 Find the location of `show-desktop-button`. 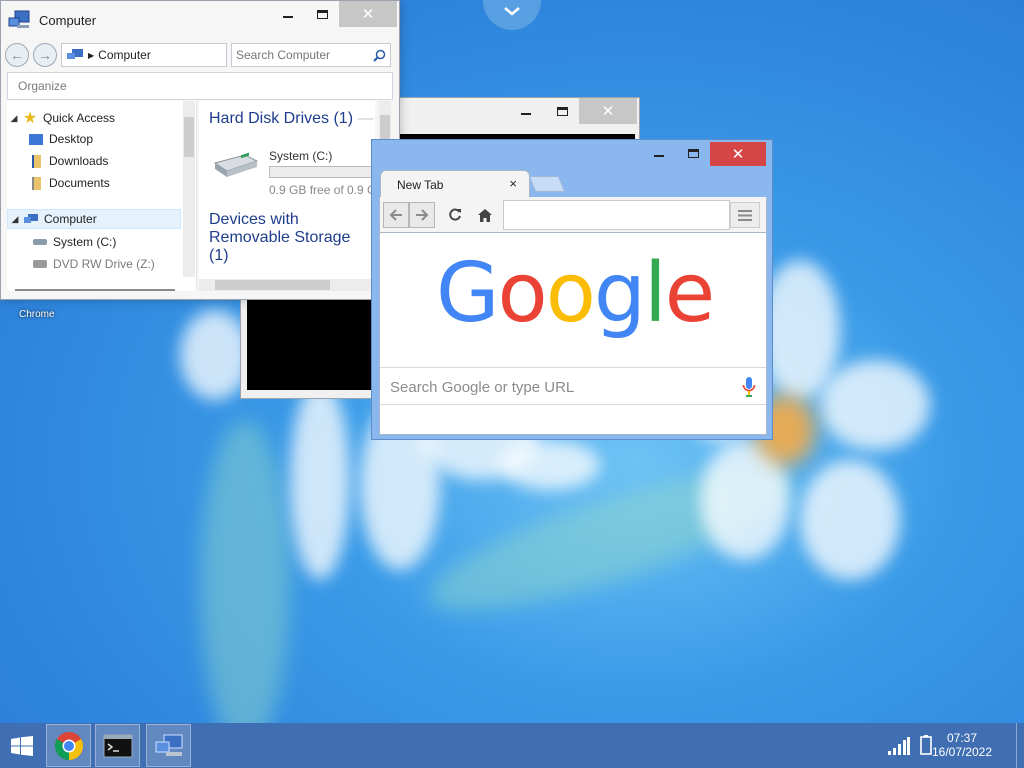

show-desktop-button is located at coordinates (1020, 745).